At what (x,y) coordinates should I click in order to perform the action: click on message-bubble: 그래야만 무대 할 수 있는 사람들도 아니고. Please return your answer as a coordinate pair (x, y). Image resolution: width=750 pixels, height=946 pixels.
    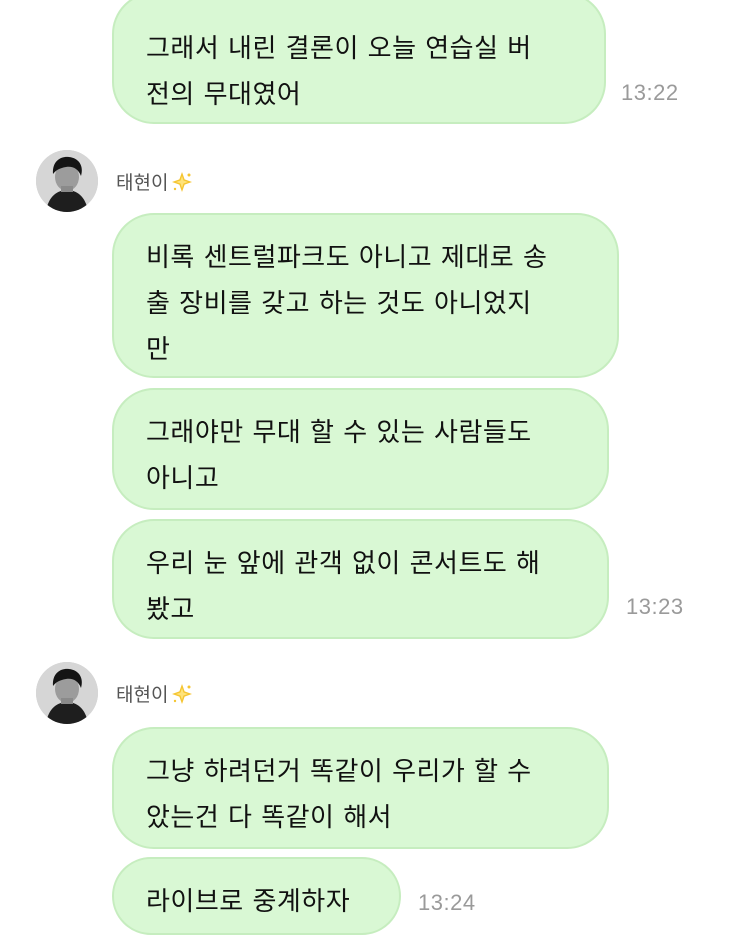
    Looking at the image, I should click on (360, 449).